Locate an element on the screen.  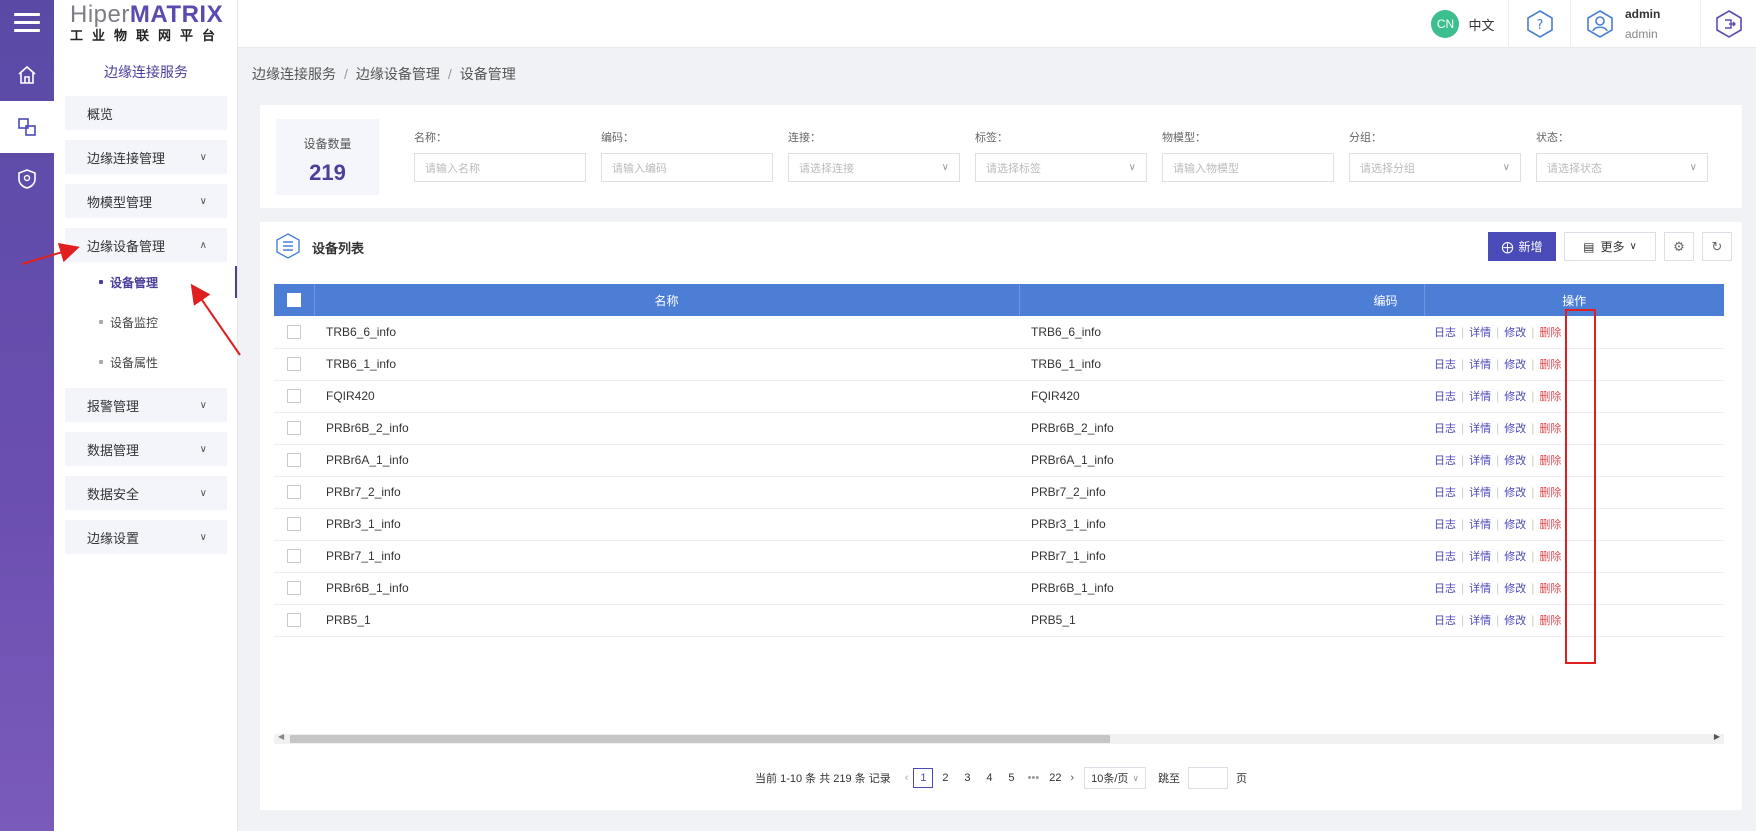
table-row: PRBr3_1_info PRBr3_1_info 日志 | 详情 | 修改 | 删除 is located at coordinates (999, 524).